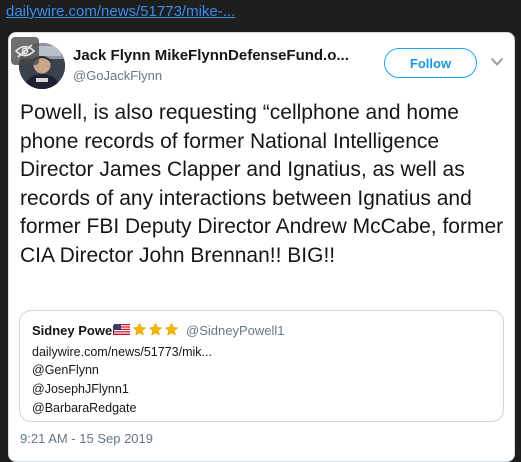 The height and width of the screenshot is (462, 521). What do you see at coordinates (80, 389) in the screenshot?
I see `quoted-mention: @JosephJFlynn1` at bounding box center [80, 389].